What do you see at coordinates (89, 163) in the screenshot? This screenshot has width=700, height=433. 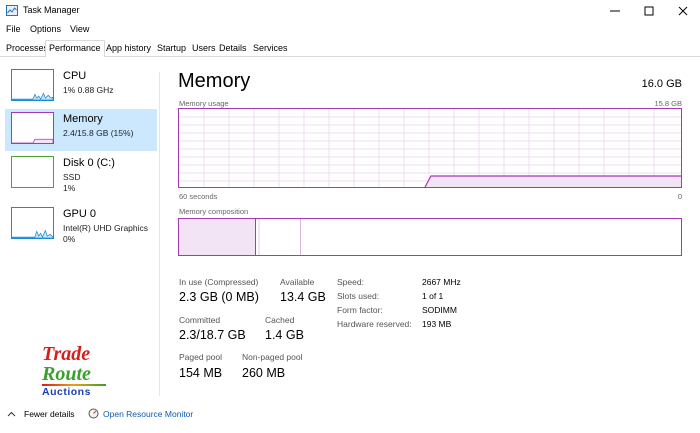 I see `sidebar-disk-title: Disk 0 (C:)` at bounding box center [89, 163].